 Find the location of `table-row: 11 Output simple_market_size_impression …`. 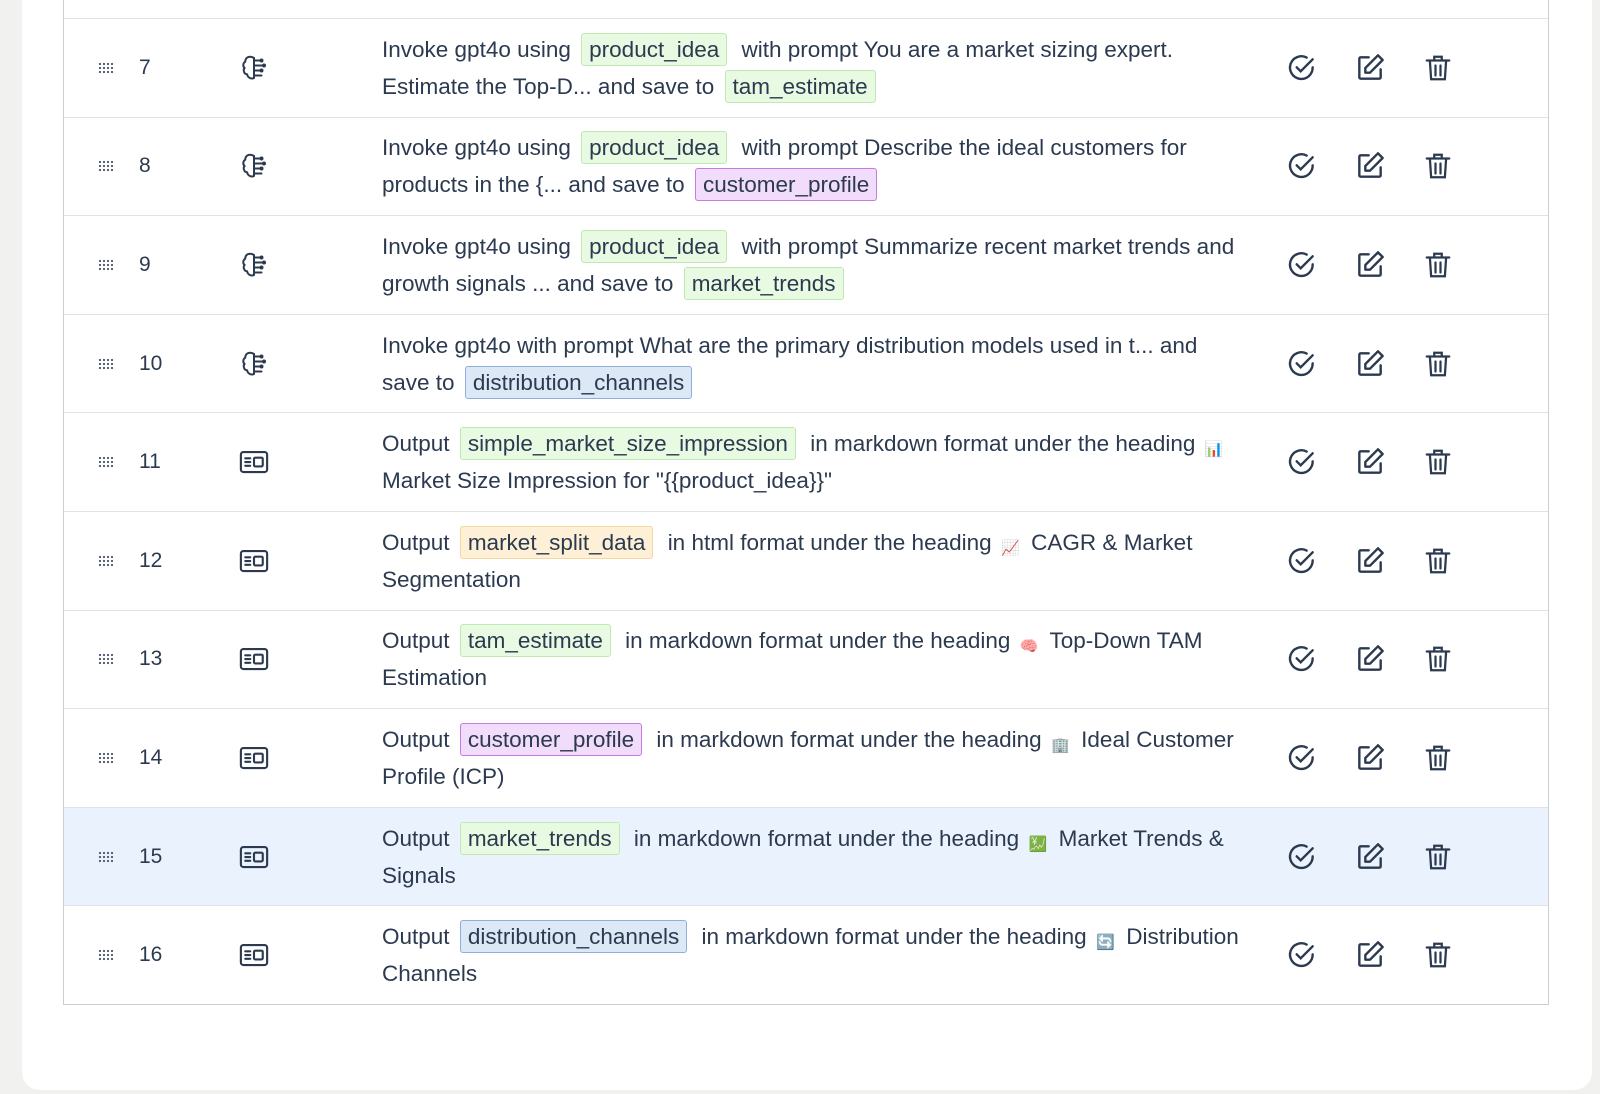

table-row: 11 Output simple_market_size_impression … is located at coordinates (806, 461).